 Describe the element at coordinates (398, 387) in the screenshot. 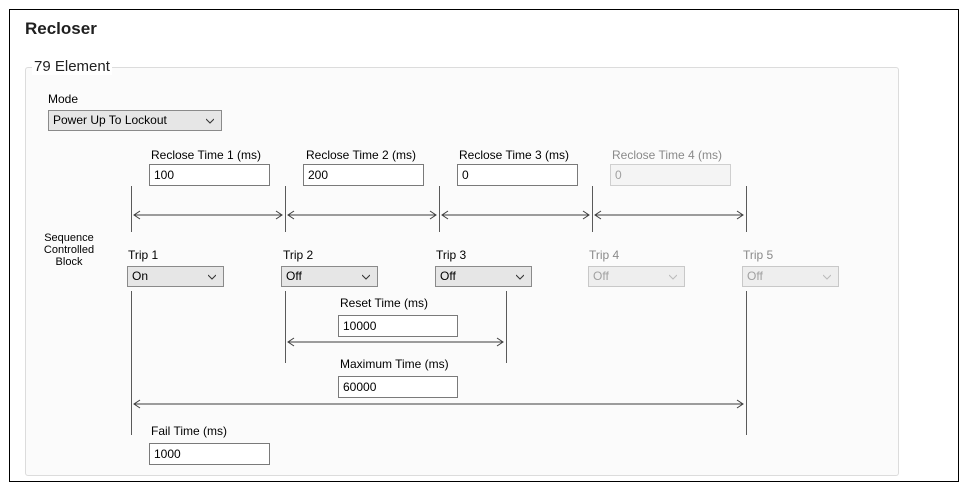

I see `maximum-time-input: 60000` at that location.